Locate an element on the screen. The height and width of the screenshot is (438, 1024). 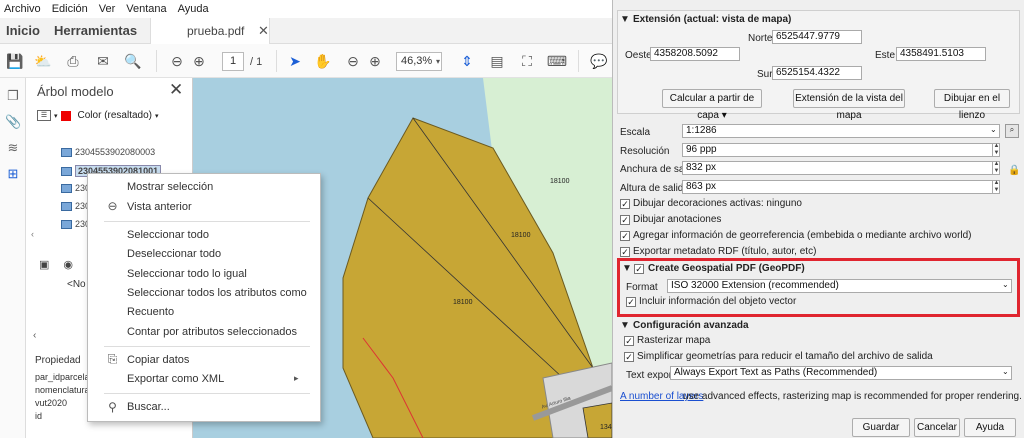
geopdf-checkbox: ✓ is located at coordinates (639, 269).